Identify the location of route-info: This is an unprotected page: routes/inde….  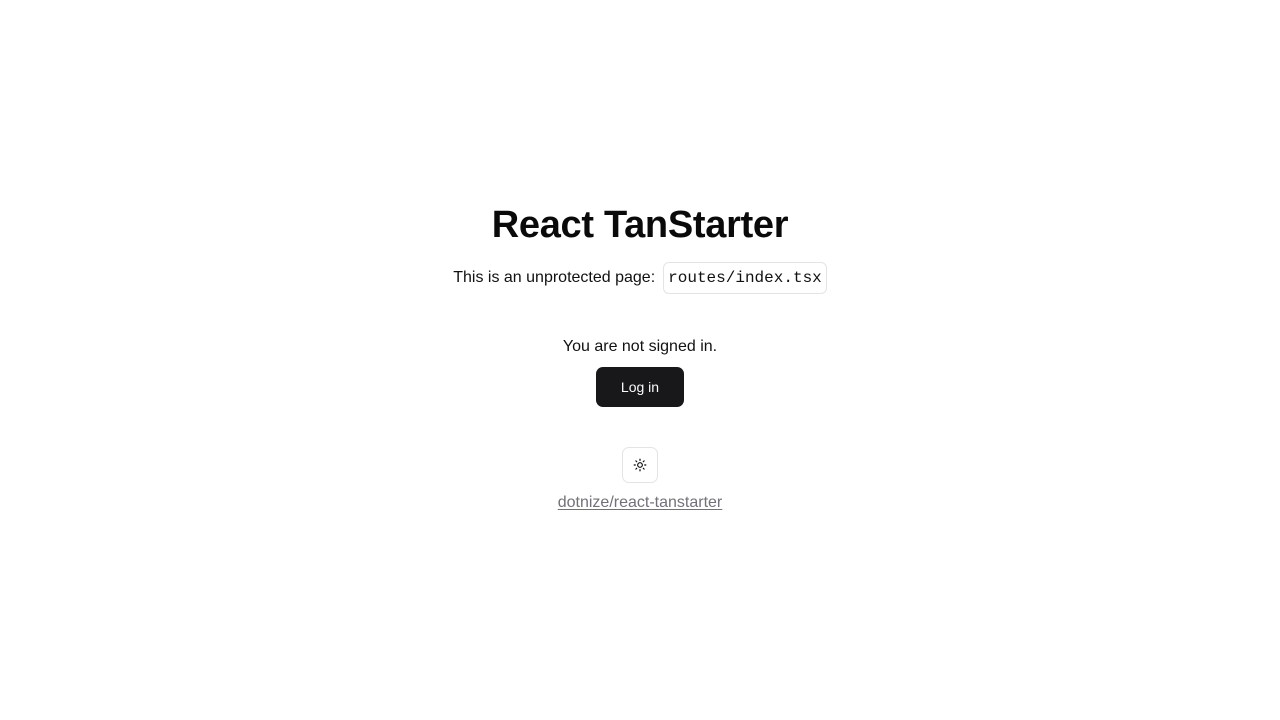
(640, 278).